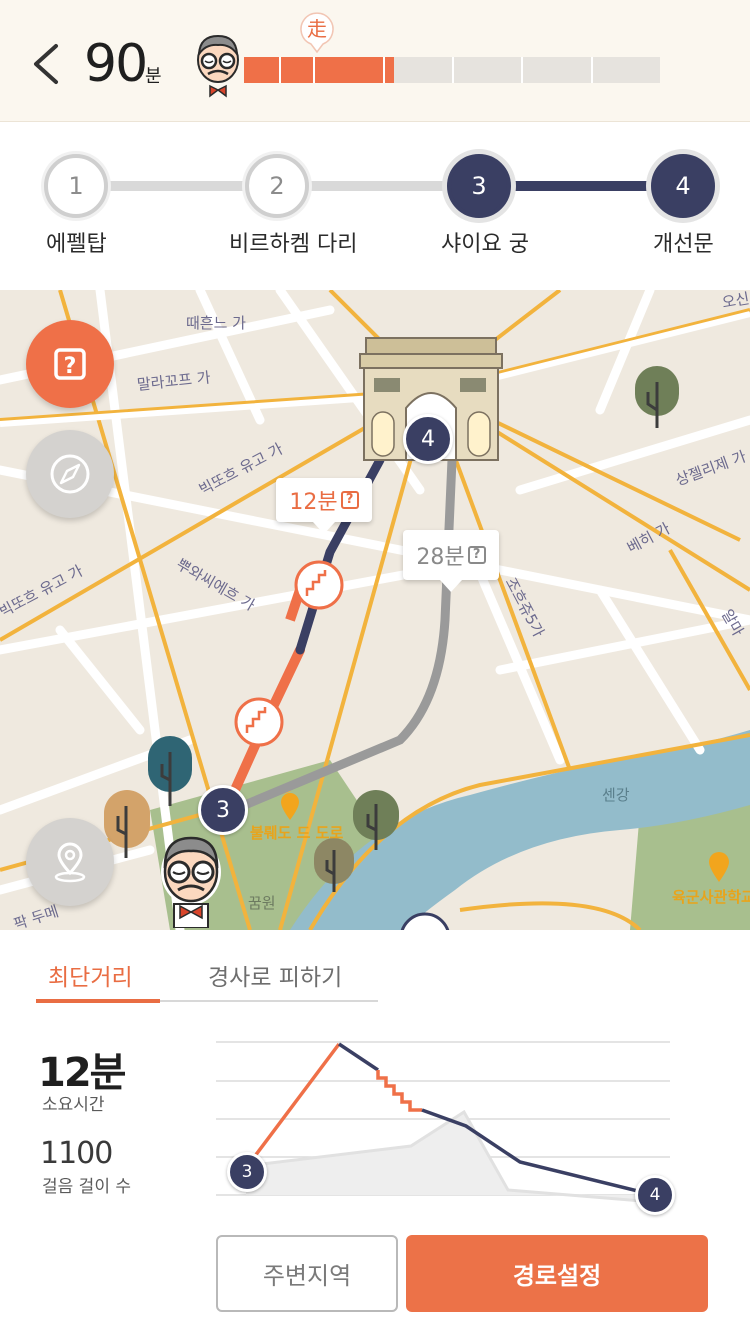 The image size is (750, 1334). I want to click on walk-marker-label: 走, so click(317, 29).